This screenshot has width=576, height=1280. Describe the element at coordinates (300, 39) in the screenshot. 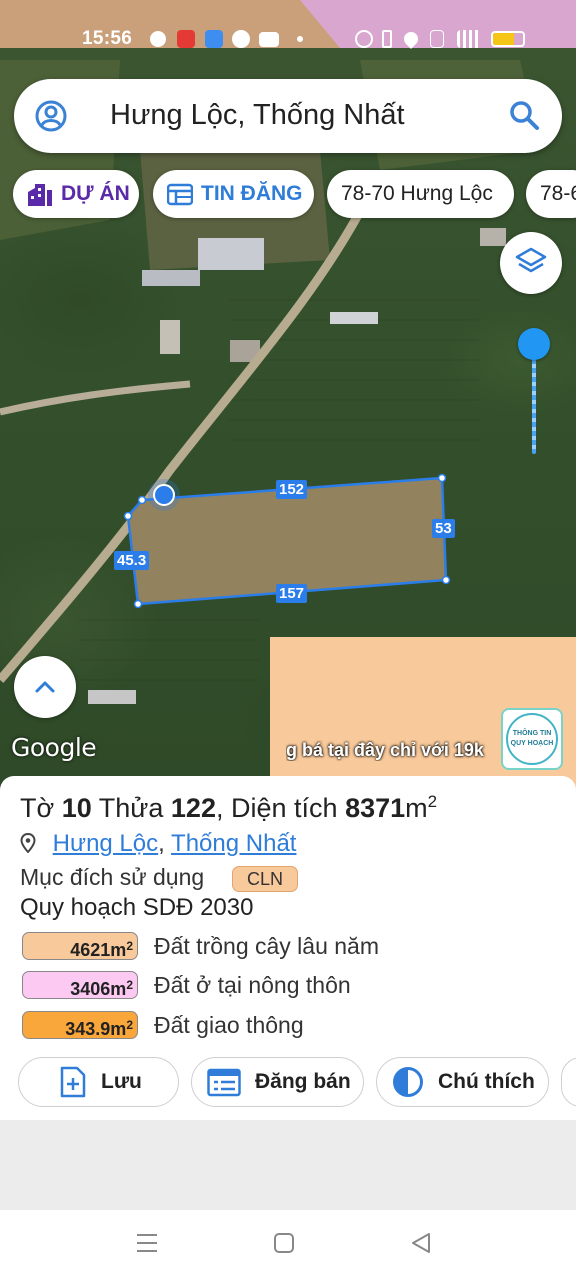

I see `dot-icon` at that location.